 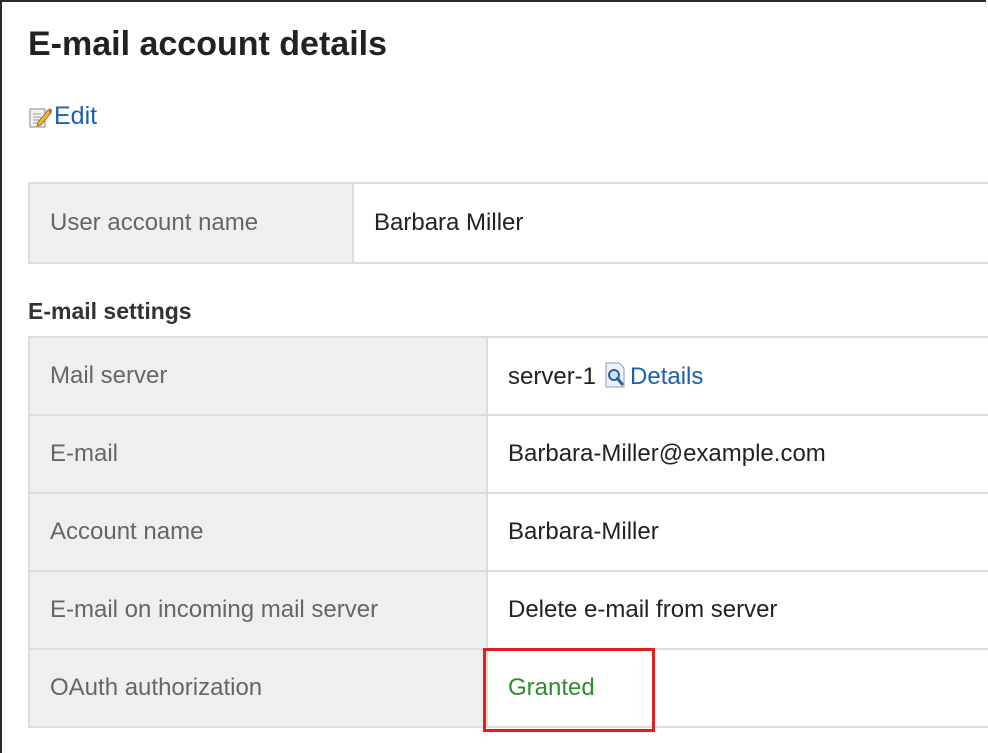 What do you see at coordinates (737, 376) in the screenshot?
I see `mail-server-value-cell: server-1 Details` at bounding box center [737, 376].